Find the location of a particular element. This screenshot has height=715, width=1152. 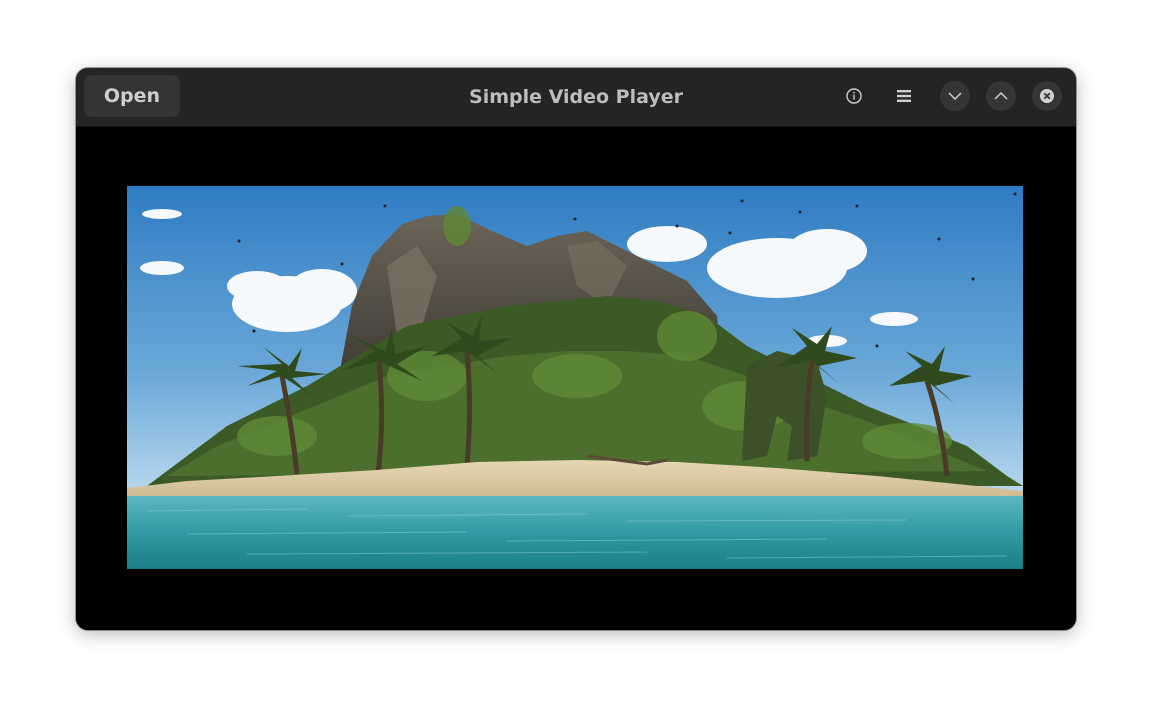

window-title: Simple Video Player is located at coordinates (576, 97).